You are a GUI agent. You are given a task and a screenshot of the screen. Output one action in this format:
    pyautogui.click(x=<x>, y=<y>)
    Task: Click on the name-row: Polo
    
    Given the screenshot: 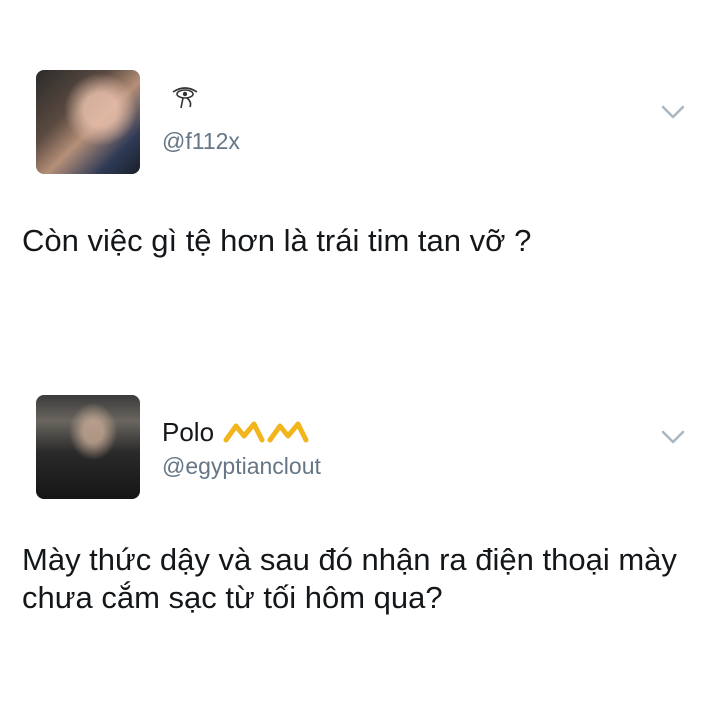 What is the action you would take?
    pyautogui.click(x=237, y=432)
    